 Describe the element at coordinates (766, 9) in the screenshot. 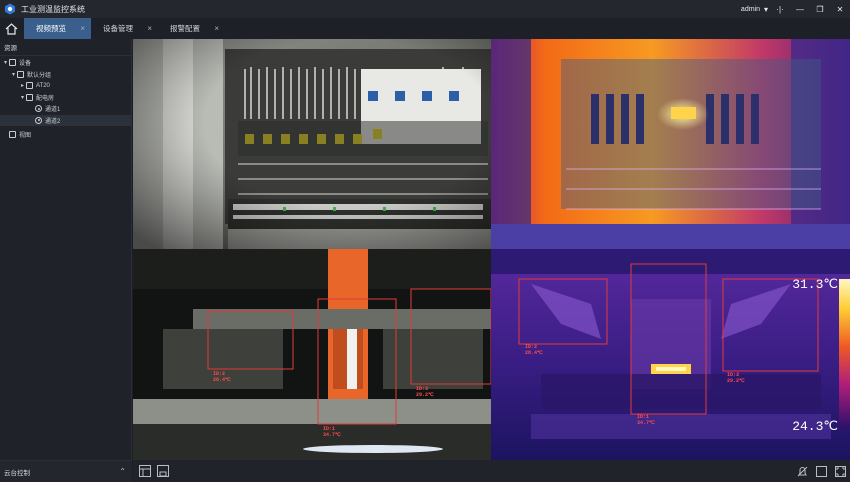

I see `chevron-down-icon: ▾` at that location.